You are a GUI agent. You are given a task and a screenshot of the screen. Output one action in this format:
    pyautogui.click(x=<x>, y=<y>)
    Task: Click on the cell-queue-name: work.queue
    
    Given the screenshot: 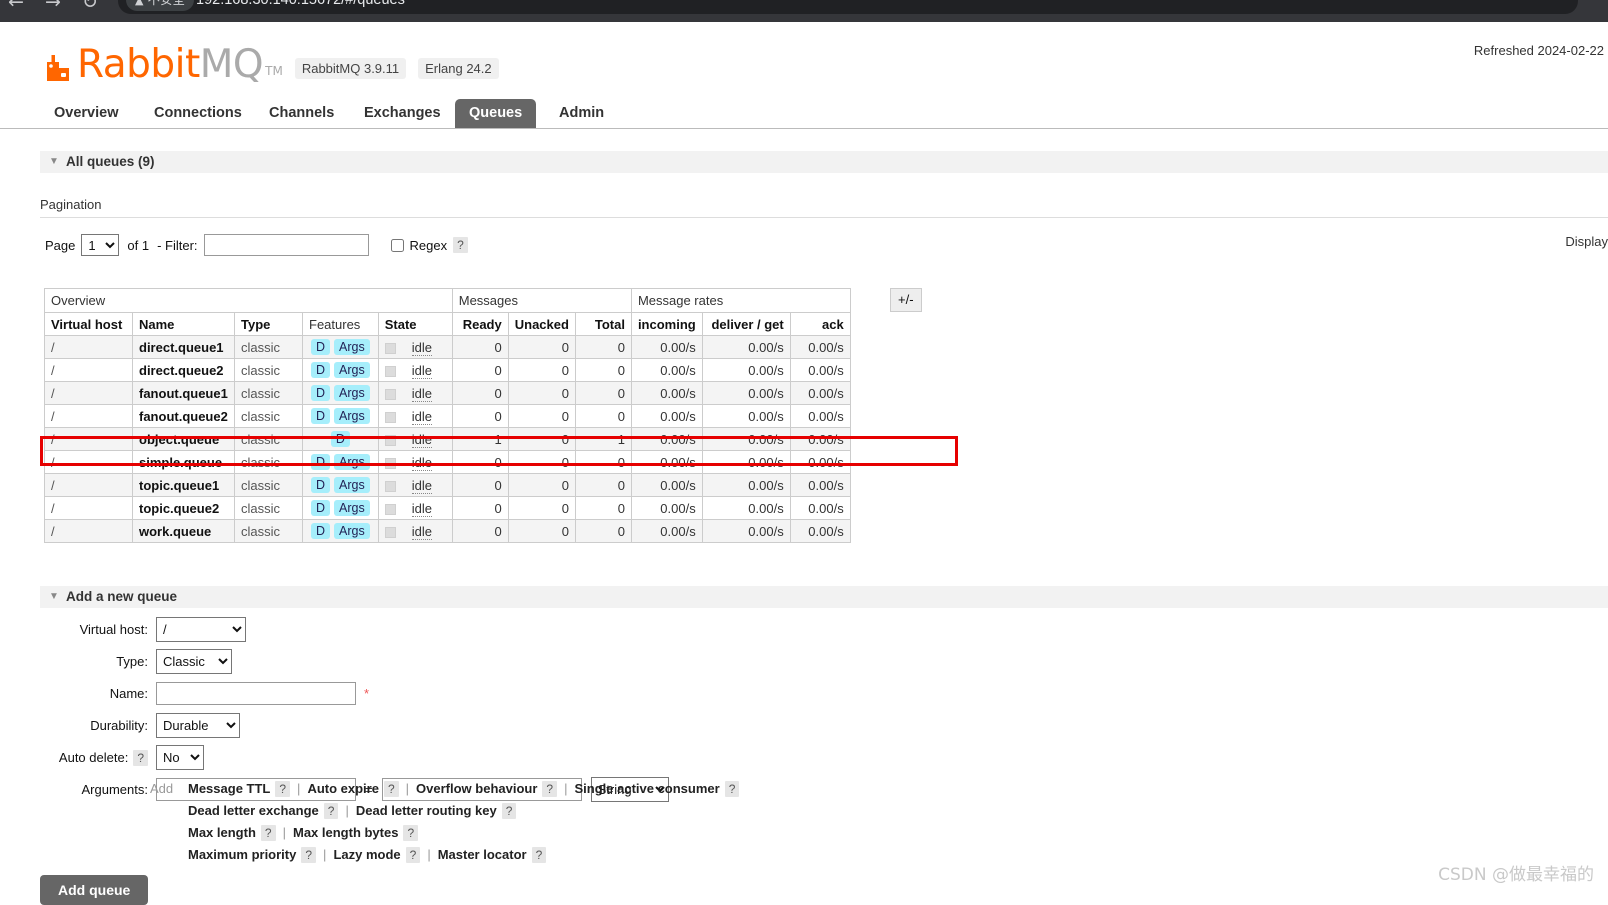 What is the action you would take?
    pyautogui.click(x=183, y=531)
    